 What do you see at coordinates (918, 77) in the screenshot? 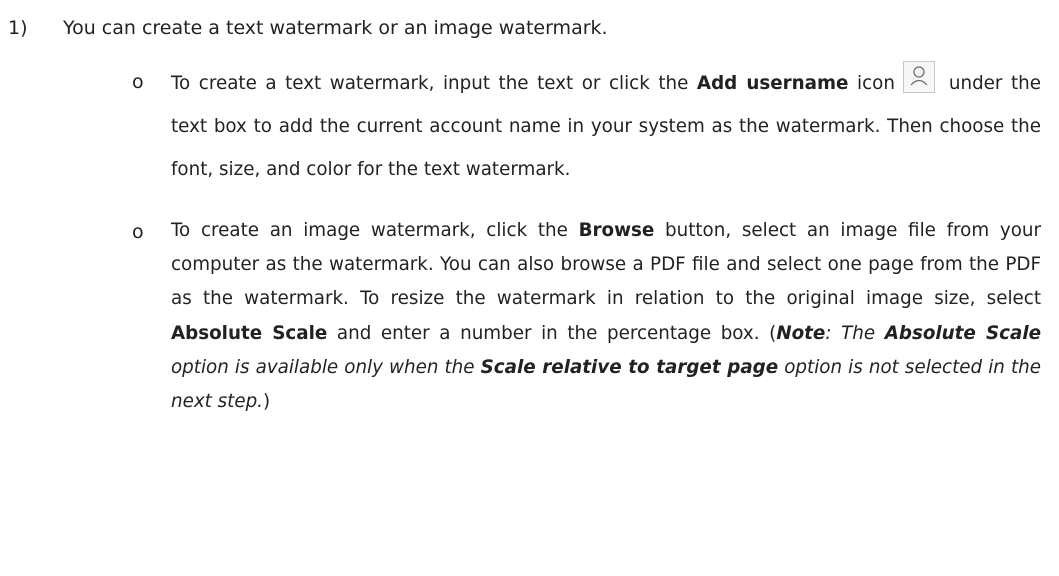
I see `user-icon` at bounding box center [918, 77].